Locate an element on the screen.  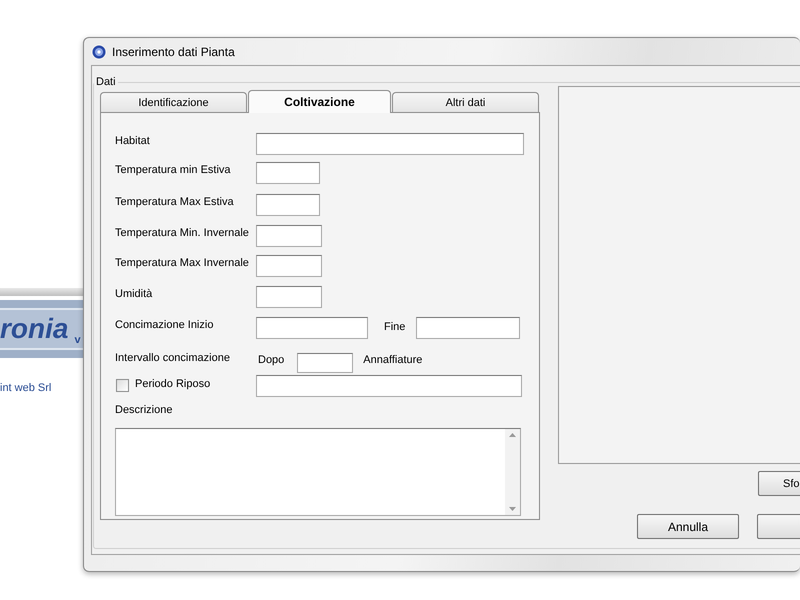
company-text: int web Srl is located at coordinates (26, 388).